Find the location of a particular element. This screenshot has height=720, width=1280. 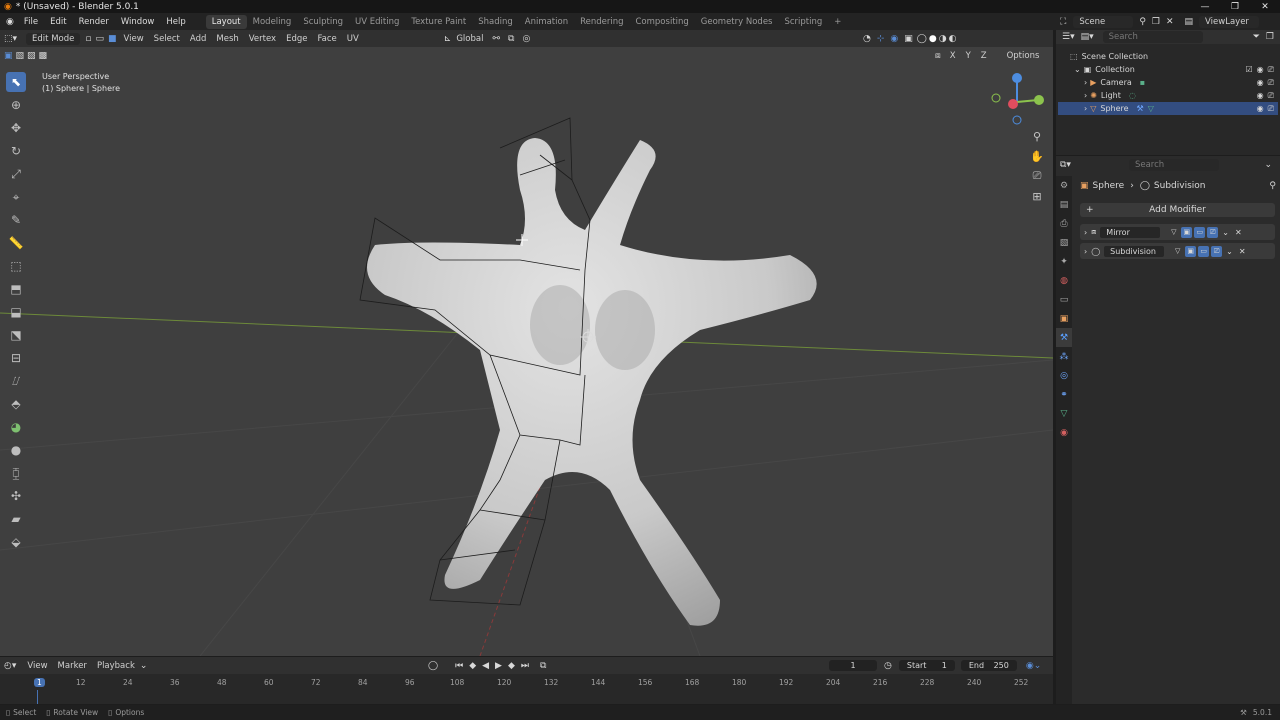

tab-animation: Animation is located at coordinates (546, 22).